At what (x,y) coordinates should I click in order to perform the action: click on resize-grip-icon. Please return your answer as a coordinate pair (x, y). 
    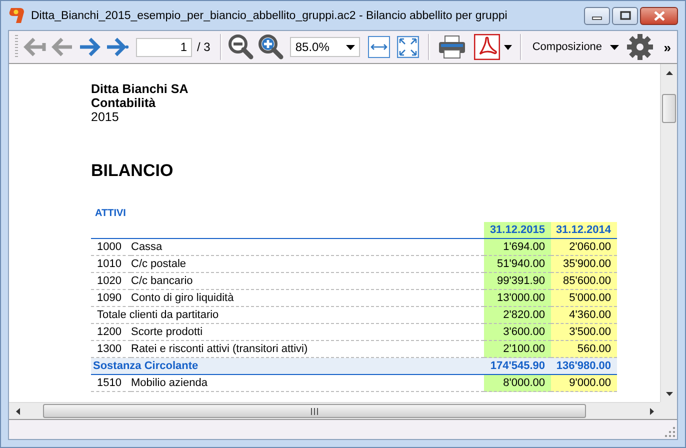
    Looking at the image, I should click on (670, 432).